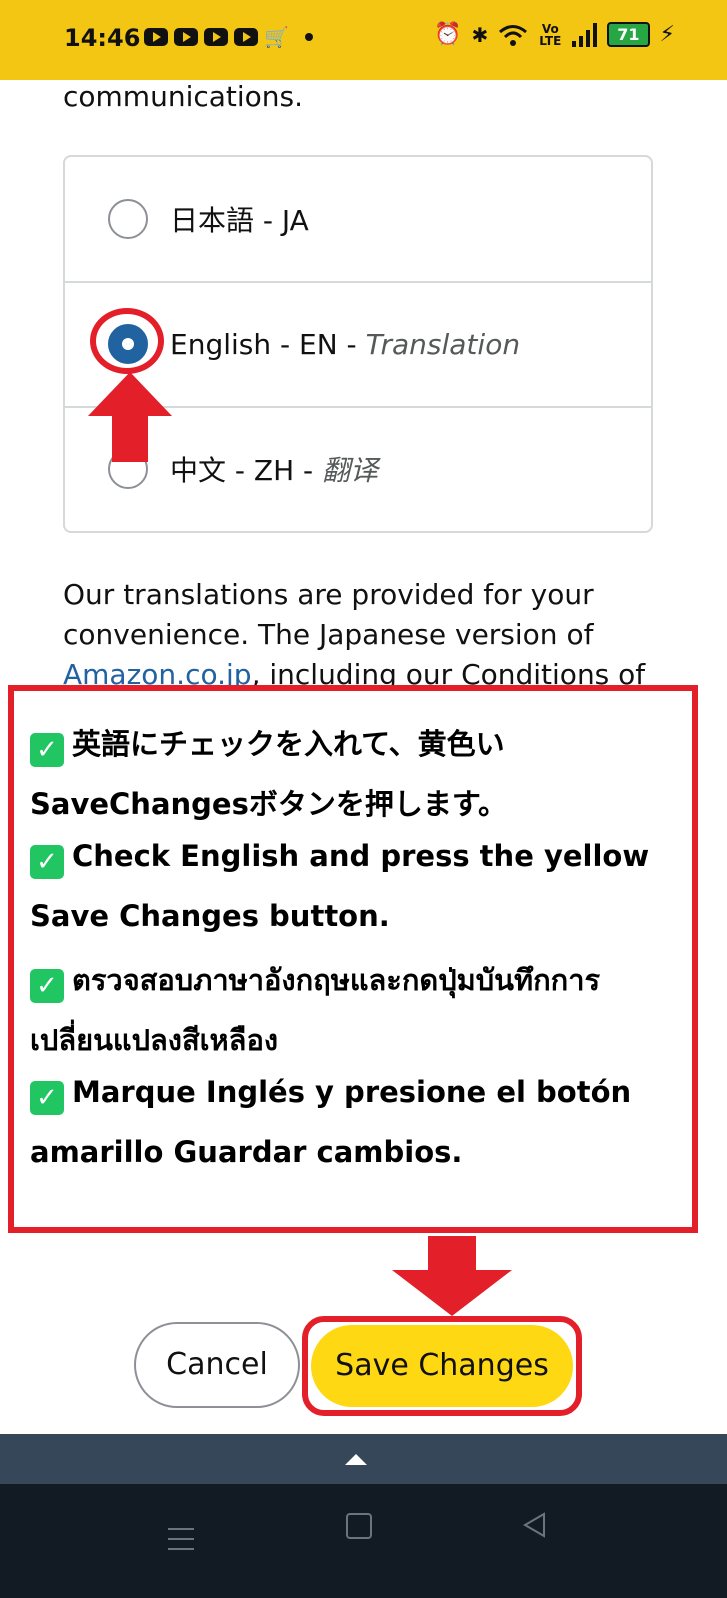  What do you see at coordinates (667, 34) in the screenshot?
I see `charging-icon: ⚡` at bounding box center [667, 34].